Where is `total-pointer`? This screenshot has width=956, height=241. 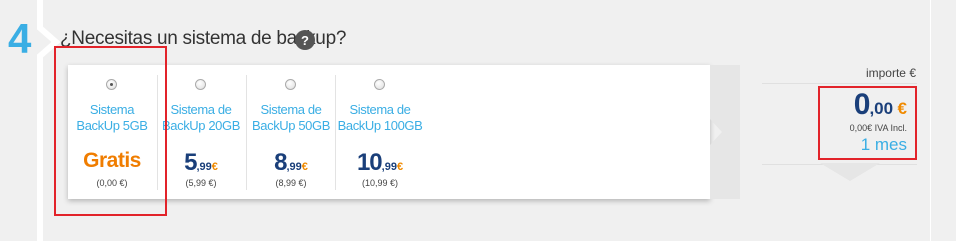 total-pointer is located at coordinates (850, 172).